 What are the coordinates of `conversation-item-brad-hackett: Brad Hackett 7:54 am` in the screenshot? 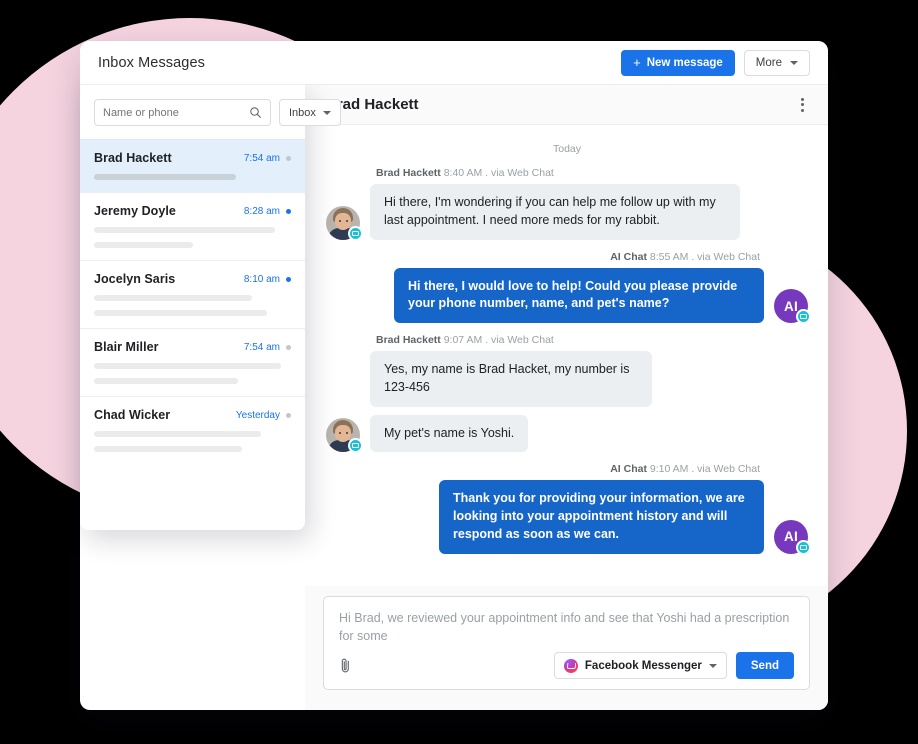 It's located at (192, 165).